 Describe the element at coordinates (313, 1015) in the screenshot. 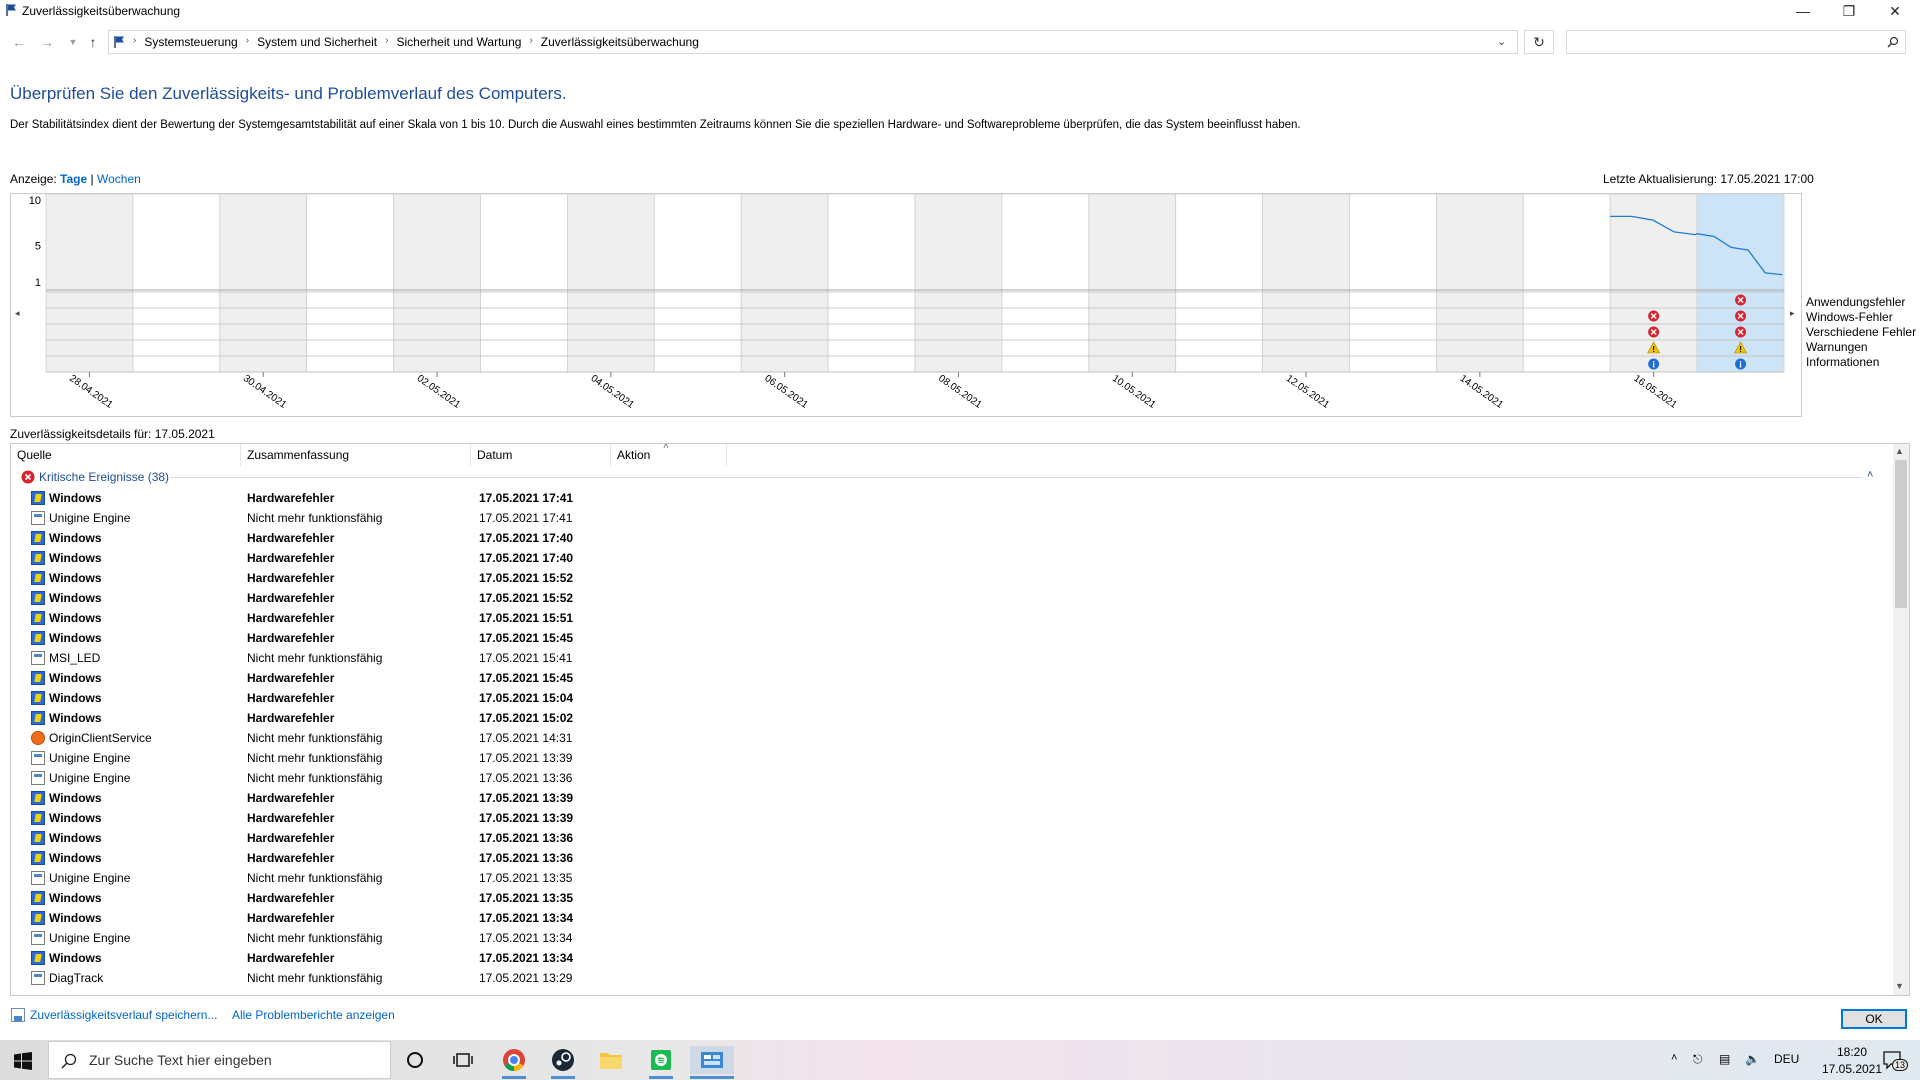

I see `show-all-reports-link: Alle Problemberichte anzeigen` at that location.